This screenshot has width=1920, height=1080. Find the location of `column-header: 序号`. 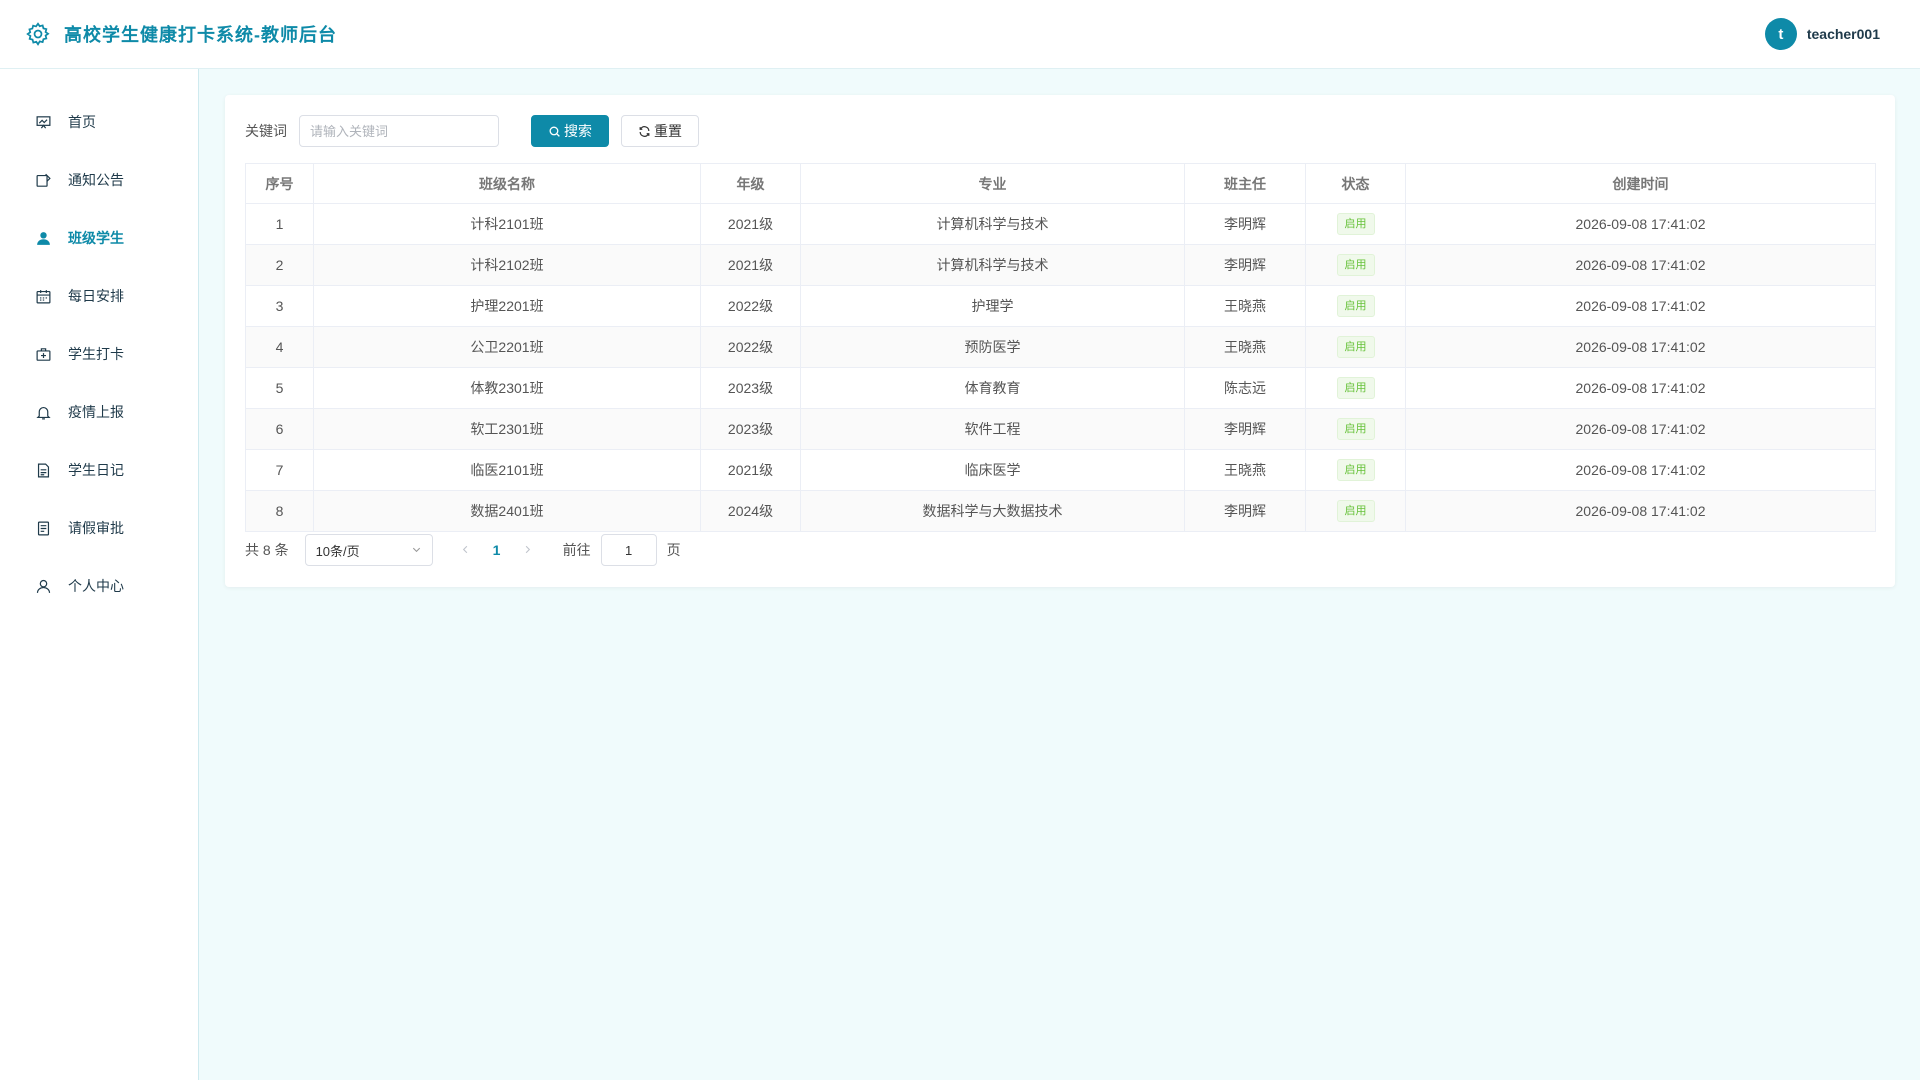

column-header: 序号 is located at coordinates (279, 183).